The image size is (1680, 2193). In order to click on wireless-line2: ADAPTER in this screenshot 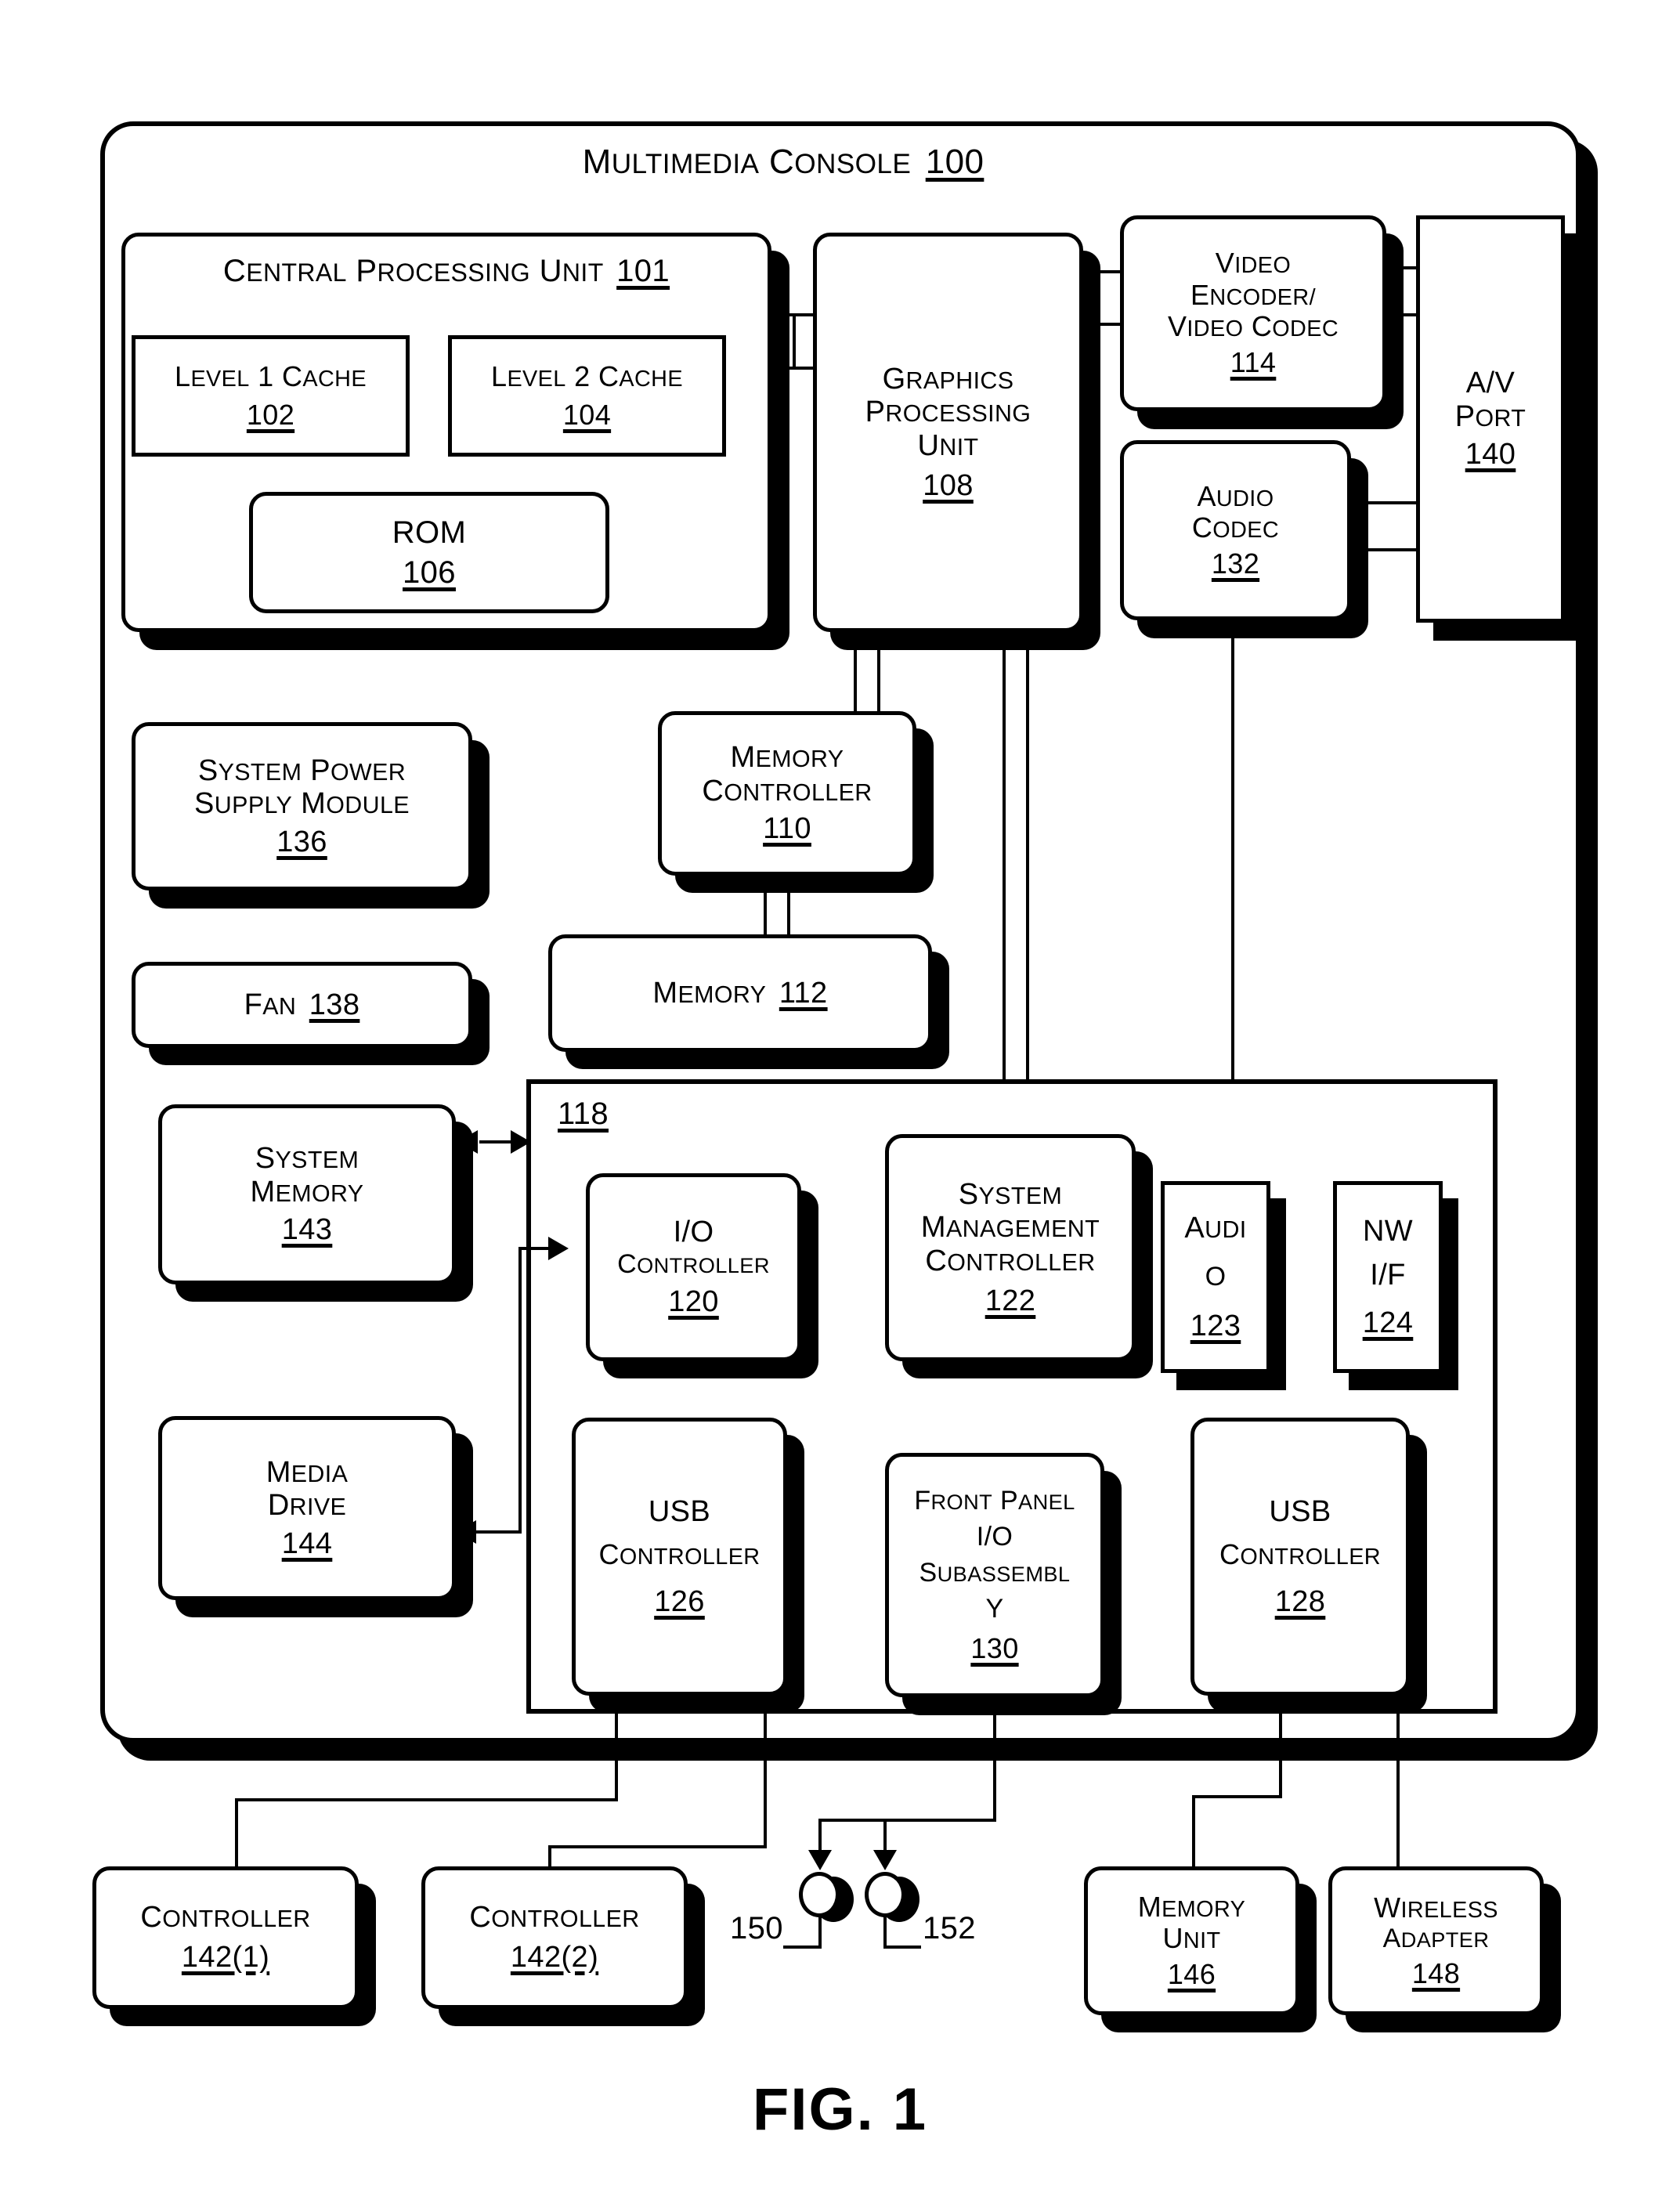, I will do `click(1436, 1938)`.